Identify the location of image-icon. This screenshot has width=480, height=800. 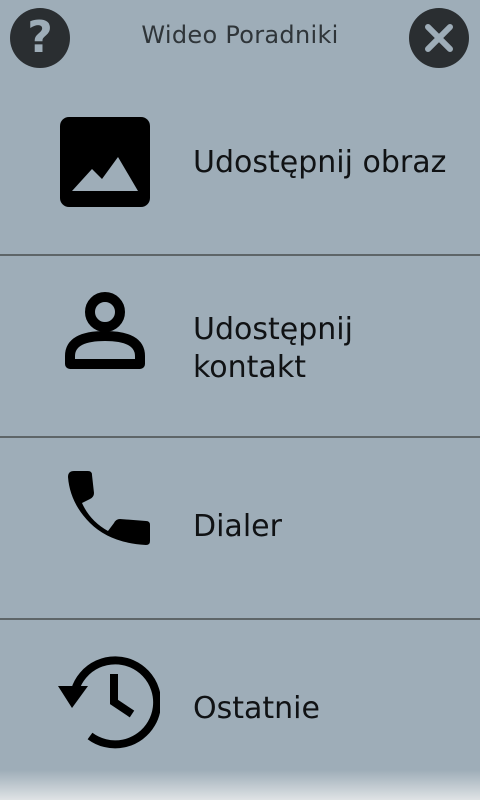
(105, 162).